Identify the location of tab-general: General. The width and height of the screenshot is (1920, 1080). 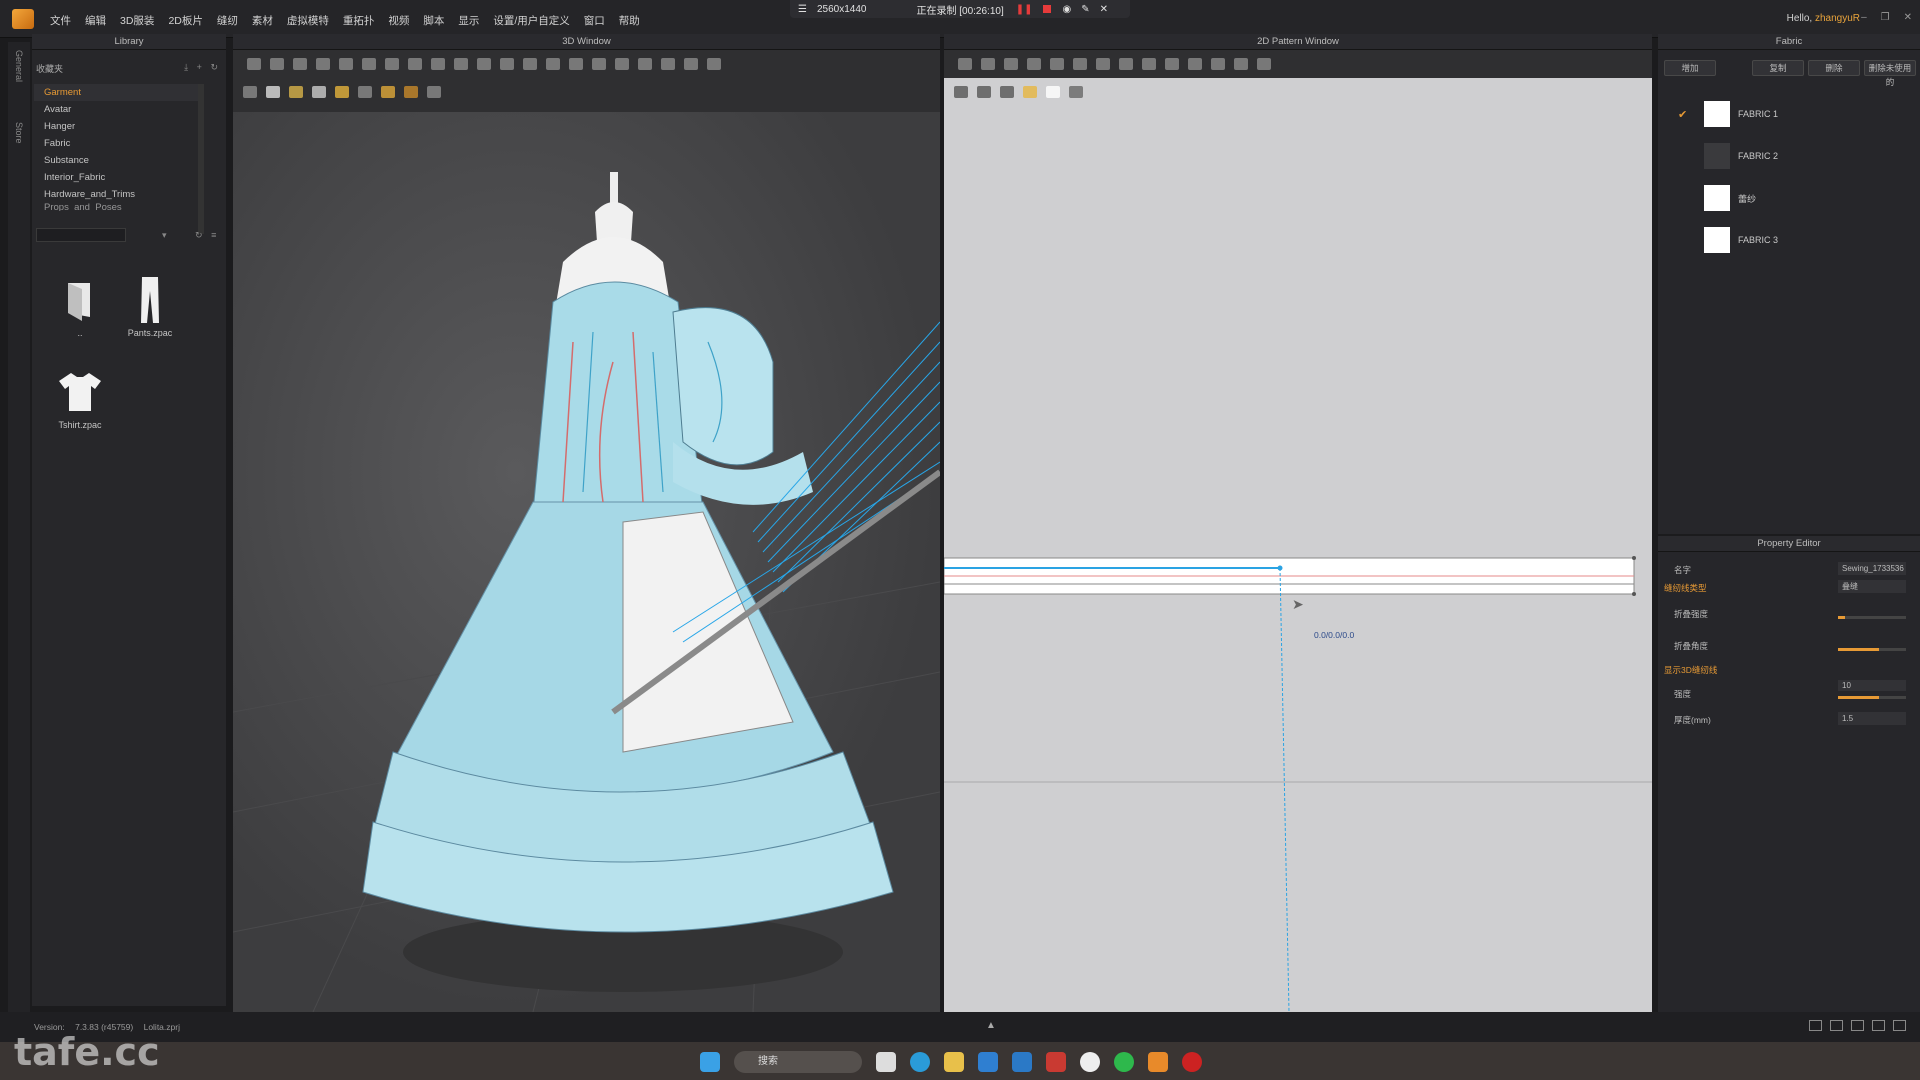
(19, 66).